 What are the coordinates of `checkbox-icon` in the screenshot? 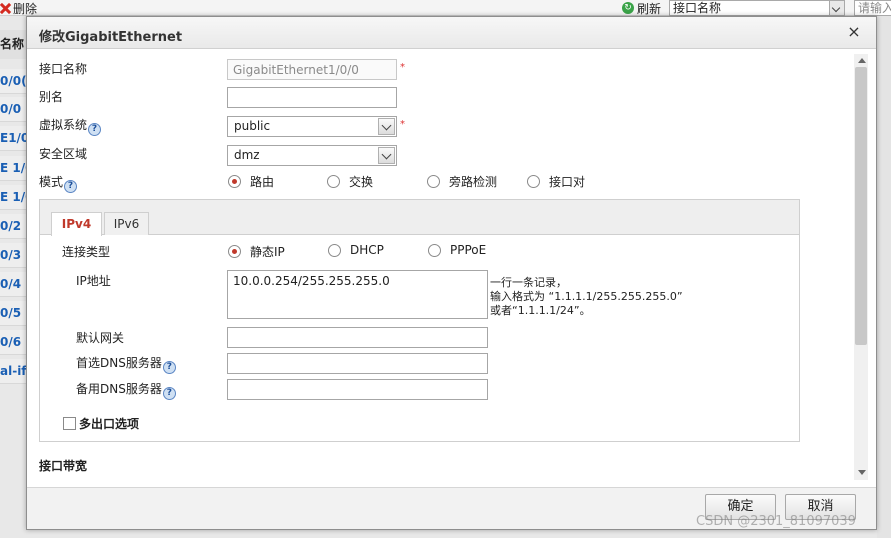 It's located at (69, 423).